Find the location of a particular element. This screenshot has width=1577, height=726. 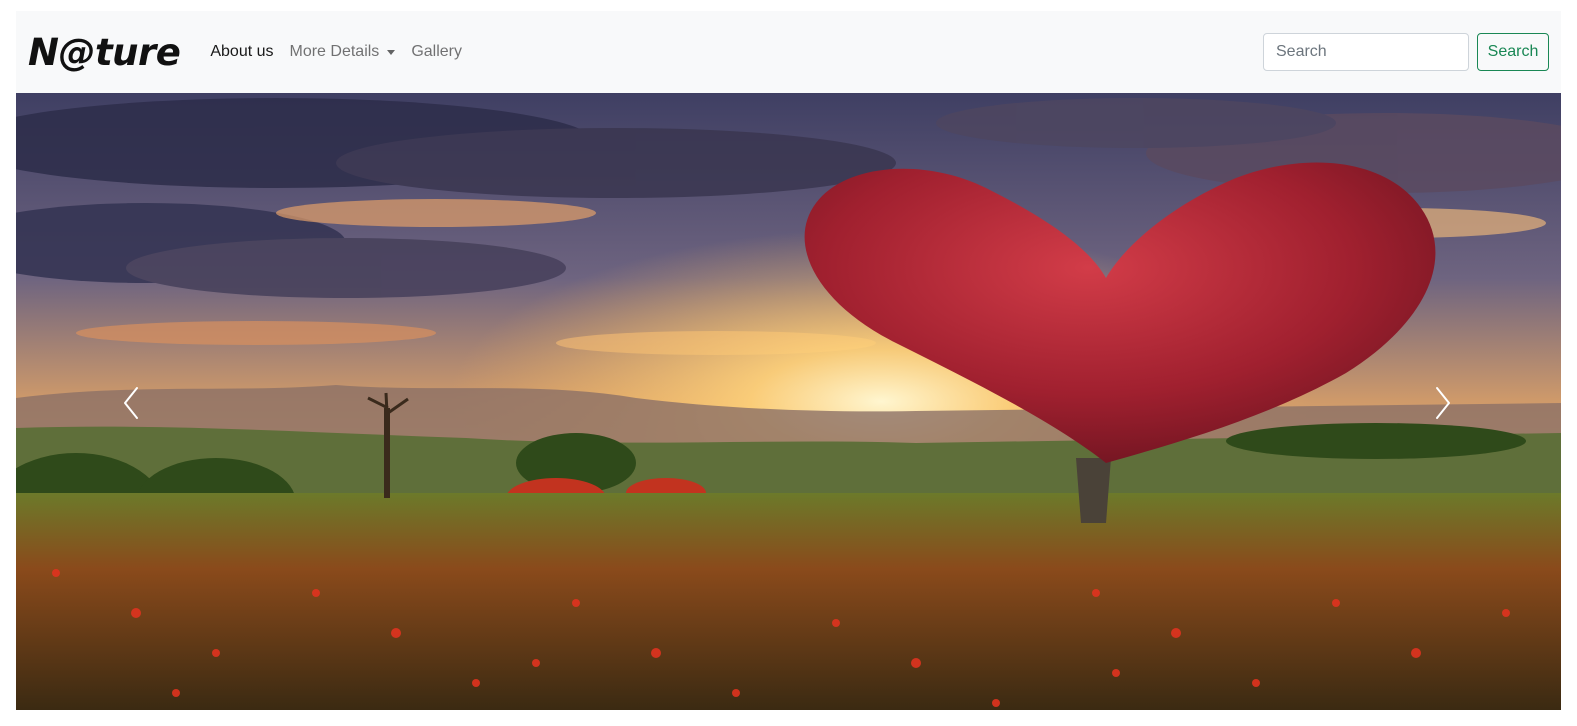

chevron-left-icon is located at coordinates (131, 403).